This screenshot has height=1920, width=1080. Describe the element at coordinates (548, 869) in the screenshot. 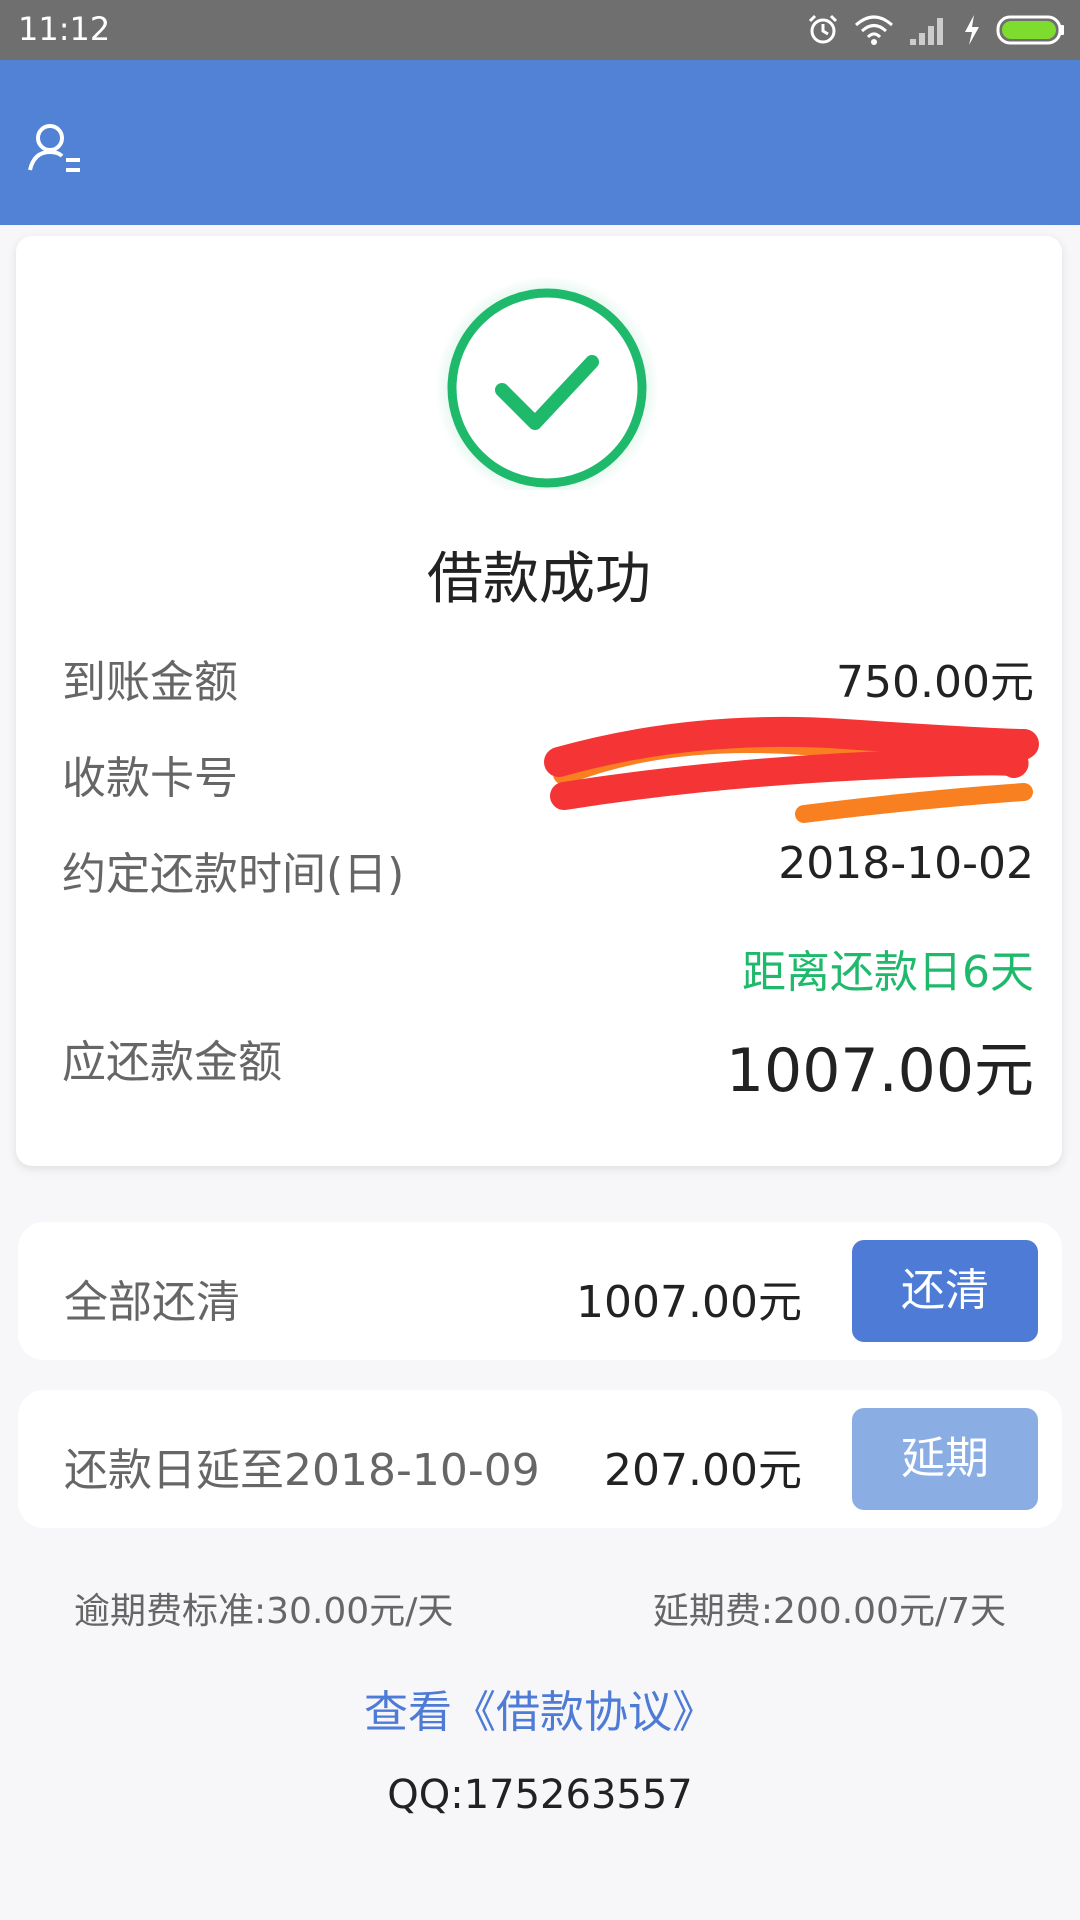

I see `repayment-date-row: 约定还款时间(日) 2018-10-02` at that location.